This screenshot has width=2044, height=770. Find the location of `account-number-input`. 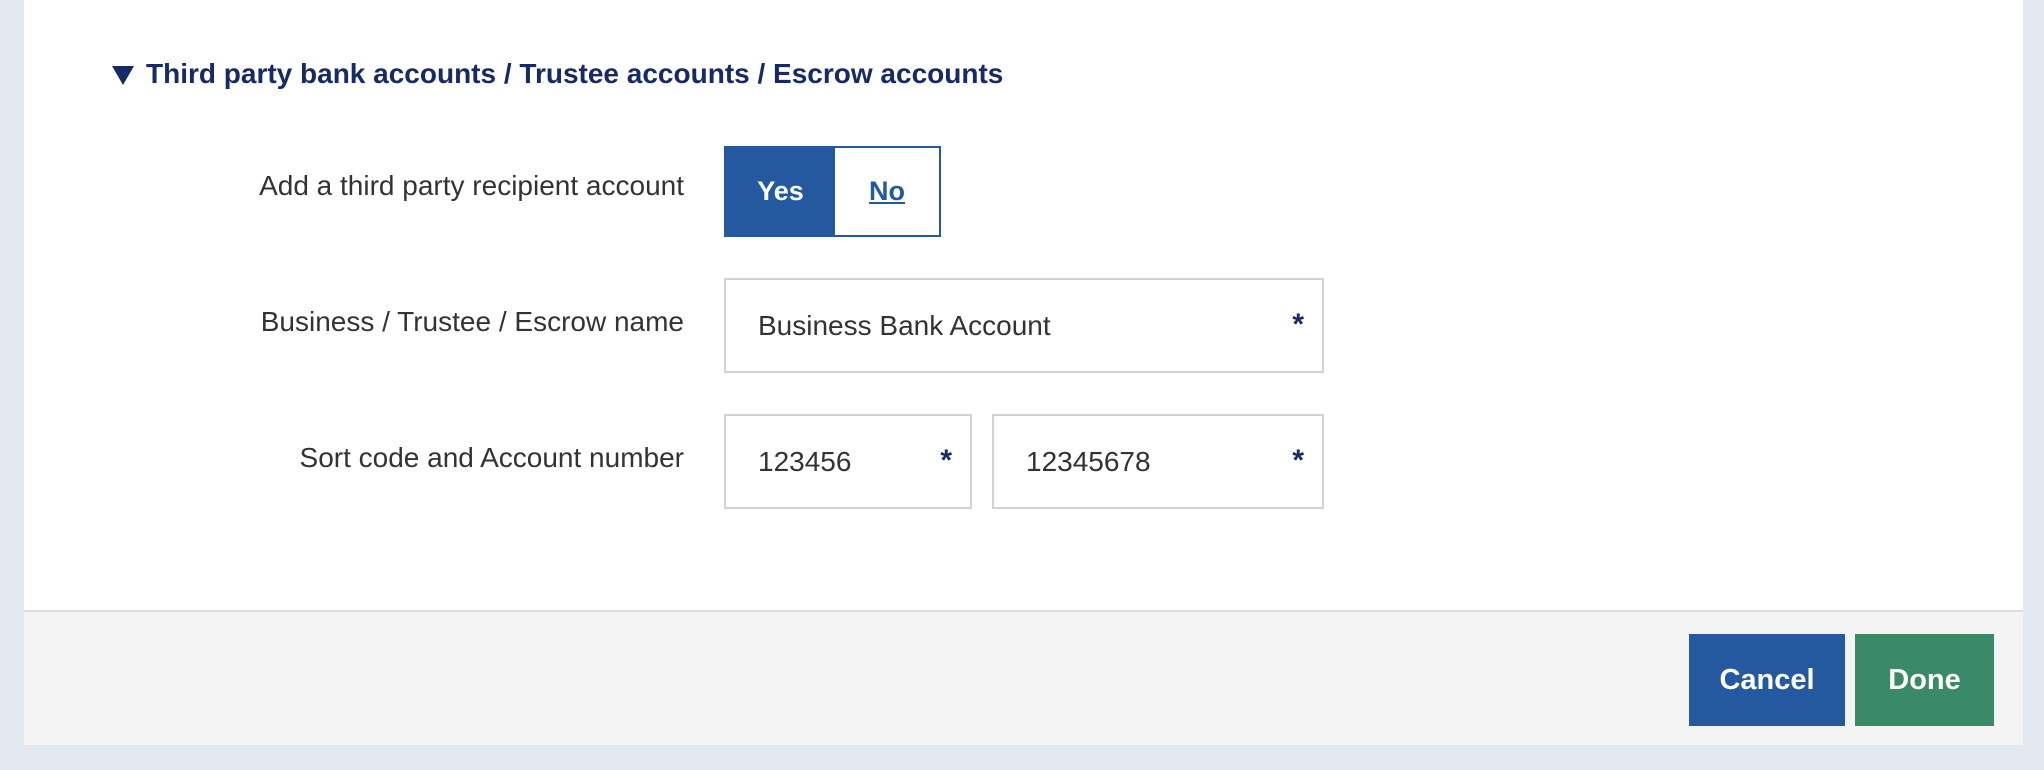

account-number-input is located at coordinates (1146, 461).